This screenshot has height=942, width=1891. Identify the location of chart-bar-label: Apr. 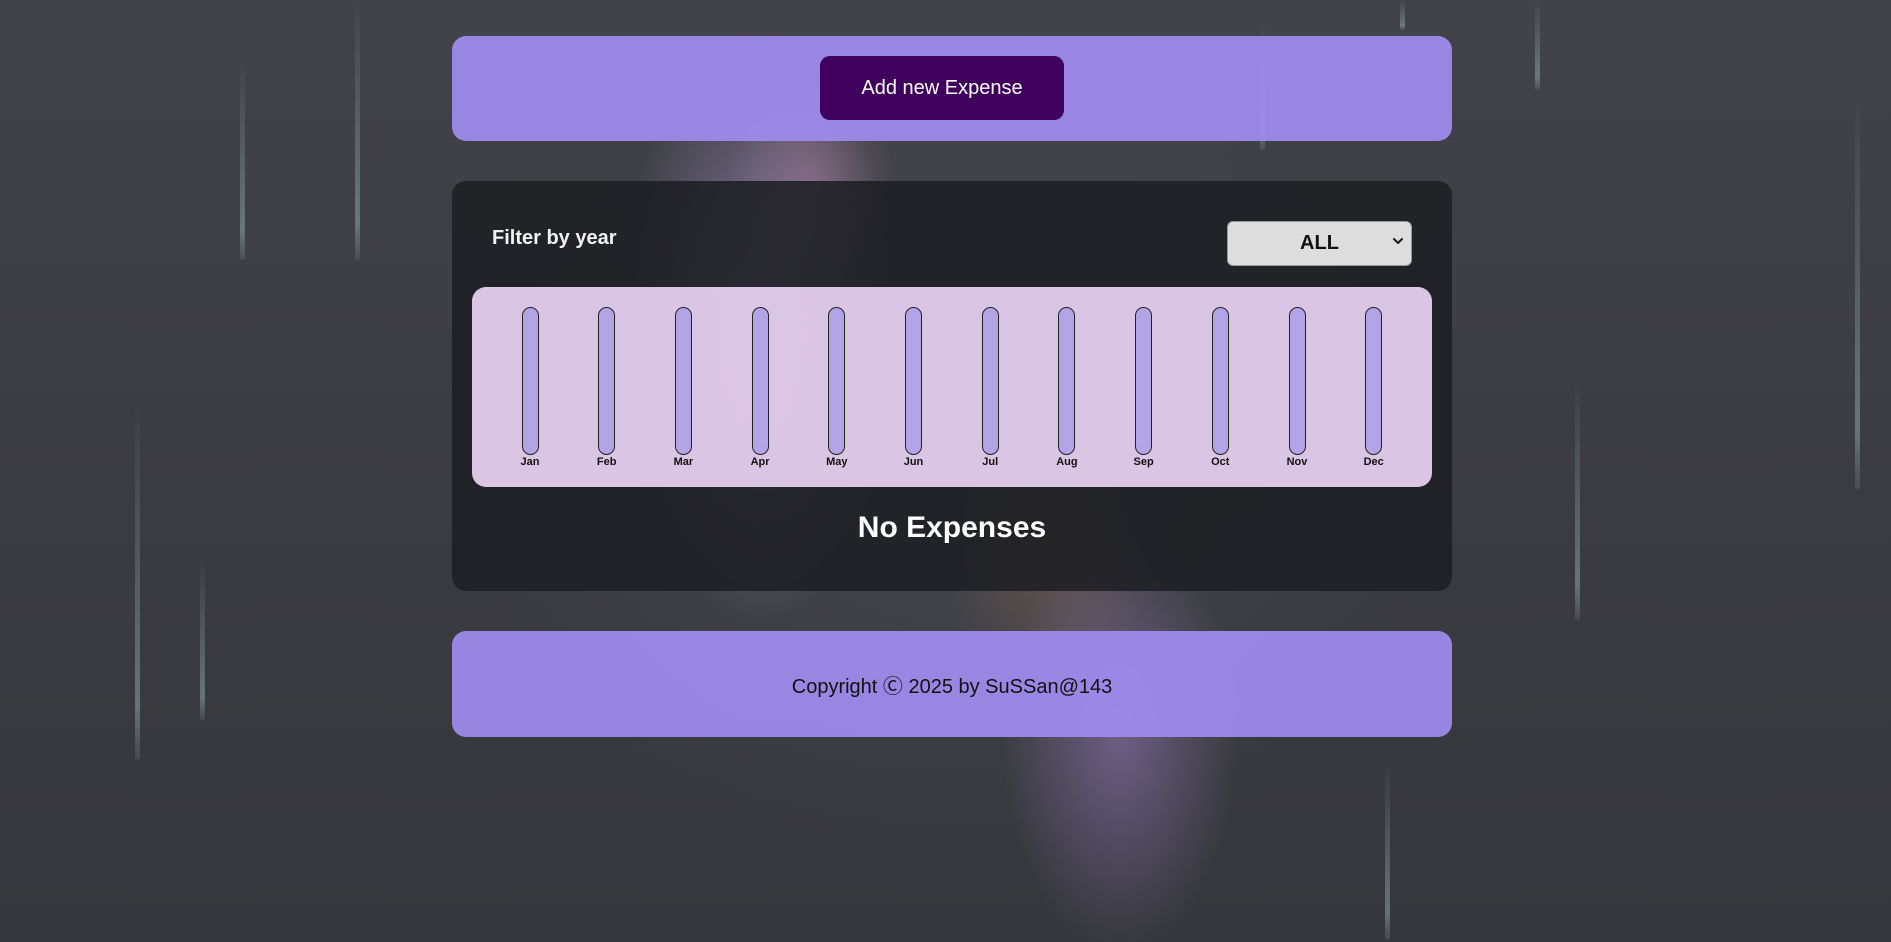
(760, 462).